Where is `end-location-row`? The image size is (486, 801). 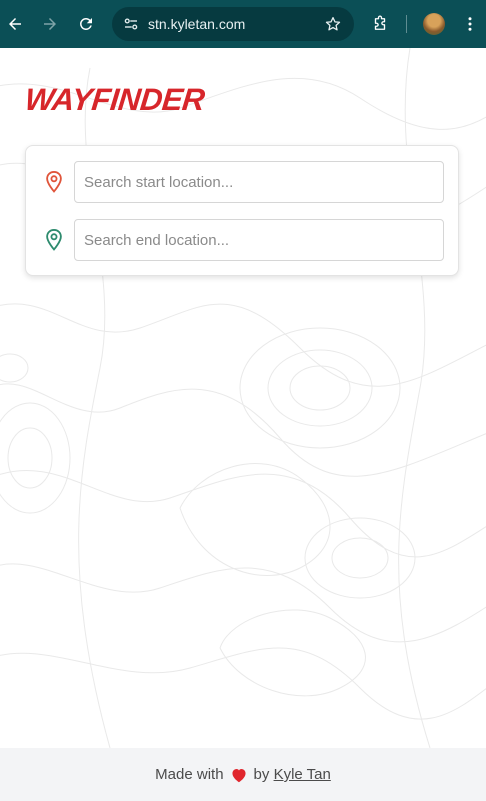 end-location-row is located at coordinates (243, 240).